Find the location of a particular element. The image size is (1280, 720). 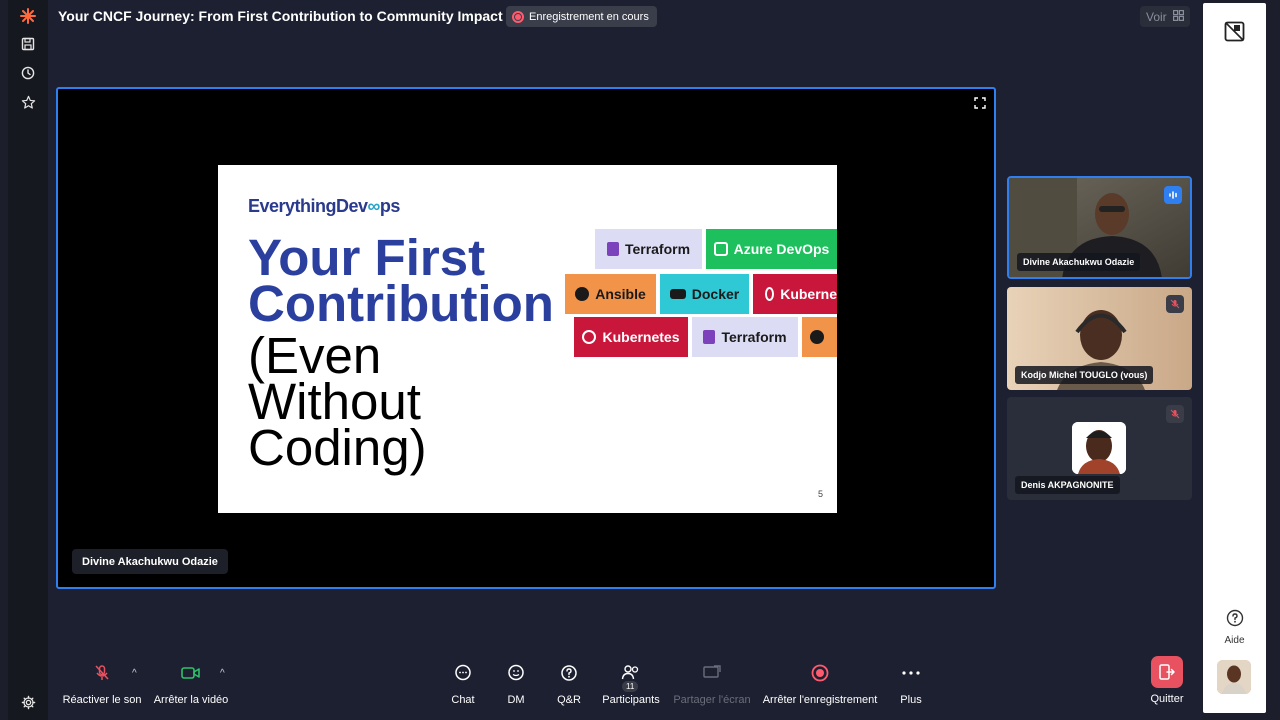

help-icon is located at coordinates (1235, 619).